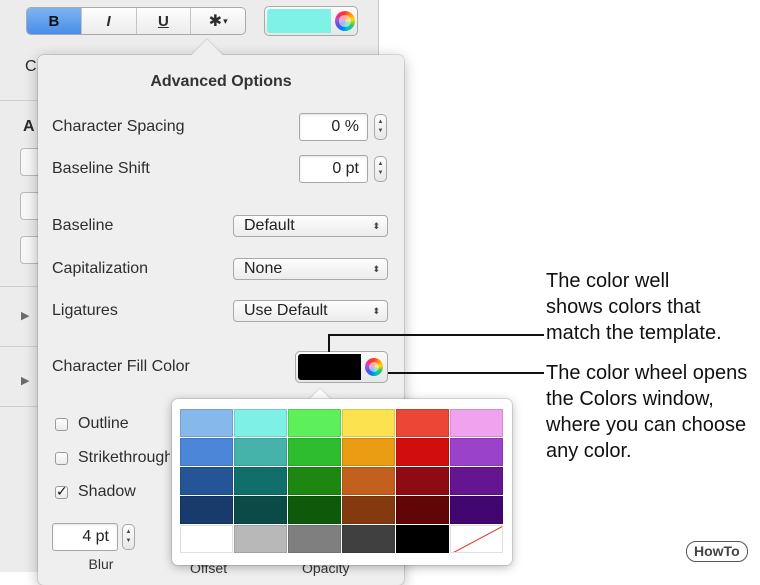 This screenshot has height=585, width=760. Describe the element at coordinates (329, 367) in the screenshot. I see `fill-color-well` at that location.